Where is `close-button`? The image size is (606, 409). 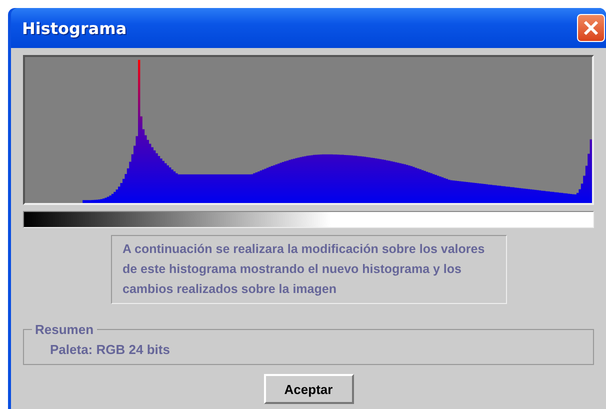
close-button is located at coordinates (591, 28).